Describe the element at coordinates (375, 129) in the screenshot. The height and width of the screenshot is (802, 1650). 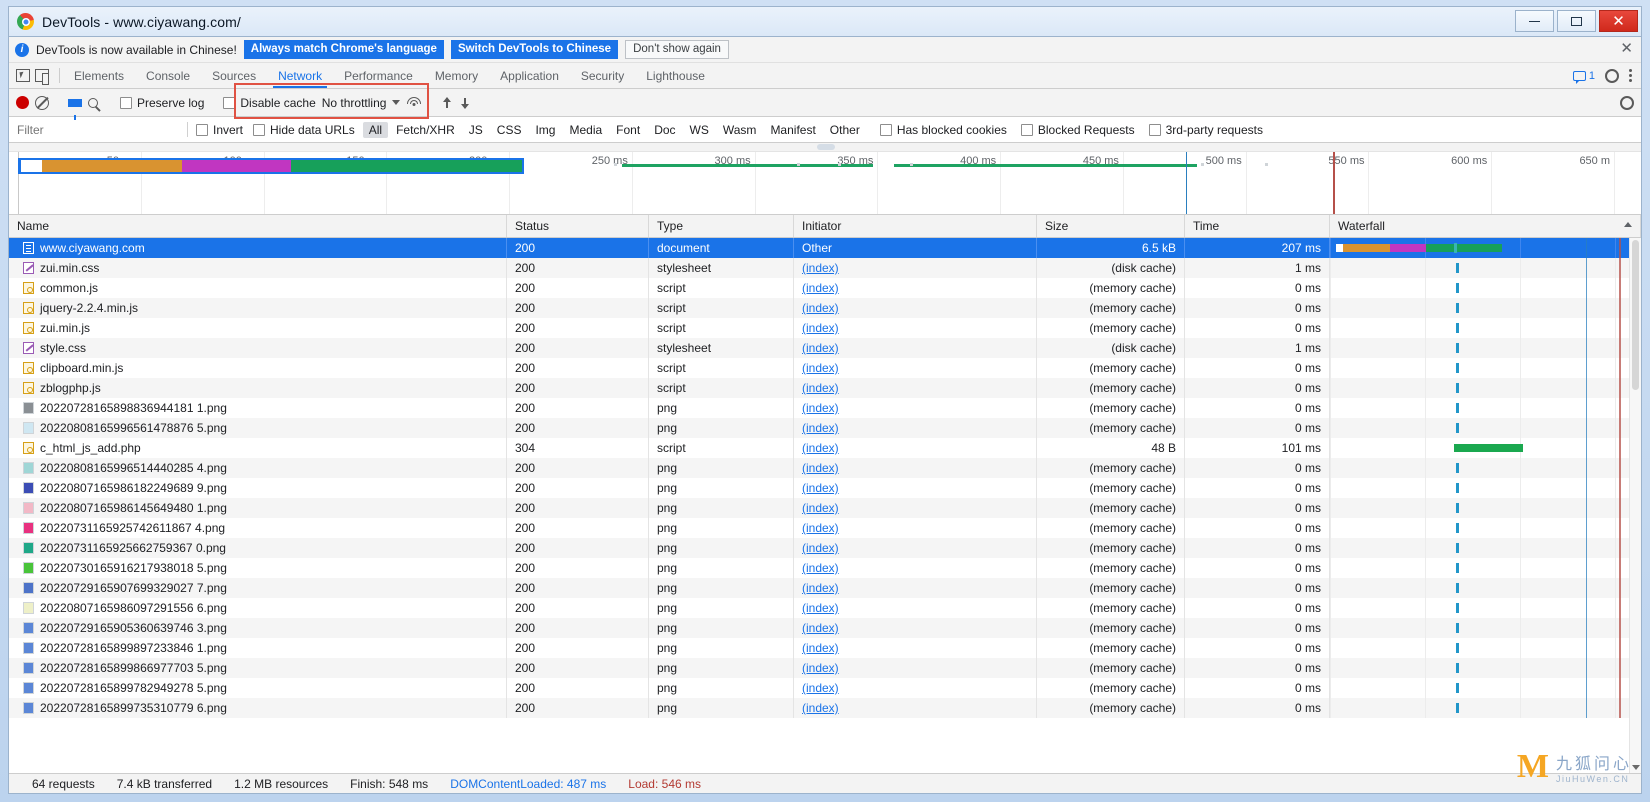
I see `type-filter-all: All` at that location.